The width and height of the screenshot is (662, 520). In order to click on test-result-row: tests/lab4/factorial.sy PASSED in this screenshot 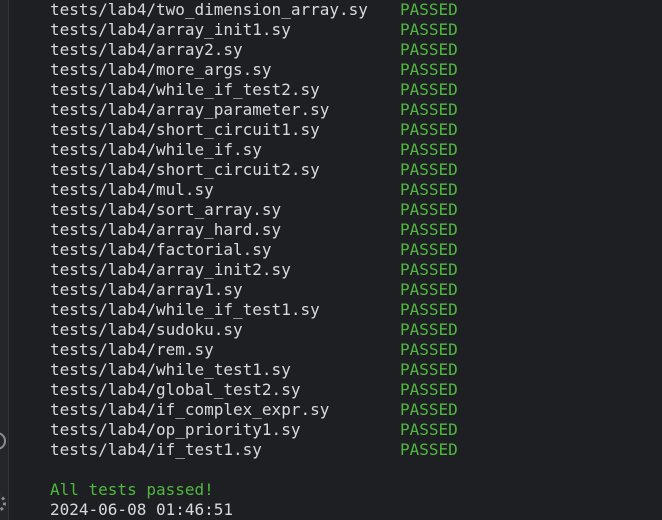, I will do `click(356, 250)`.